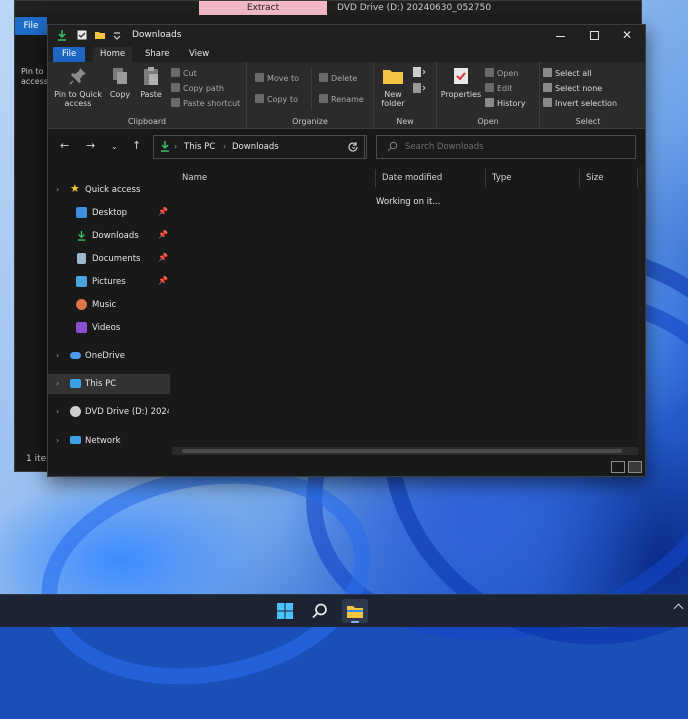 The image size is (688, 719). I want to click on minimize-button, so click(560, 36).